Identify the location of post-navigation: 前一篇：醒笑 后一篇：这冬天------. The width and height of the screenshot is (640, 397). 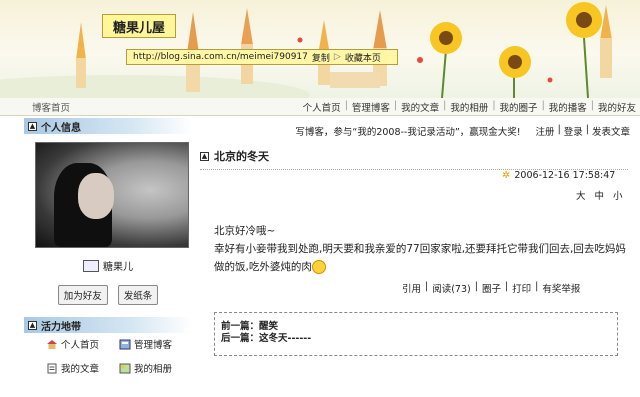
(416, 334).